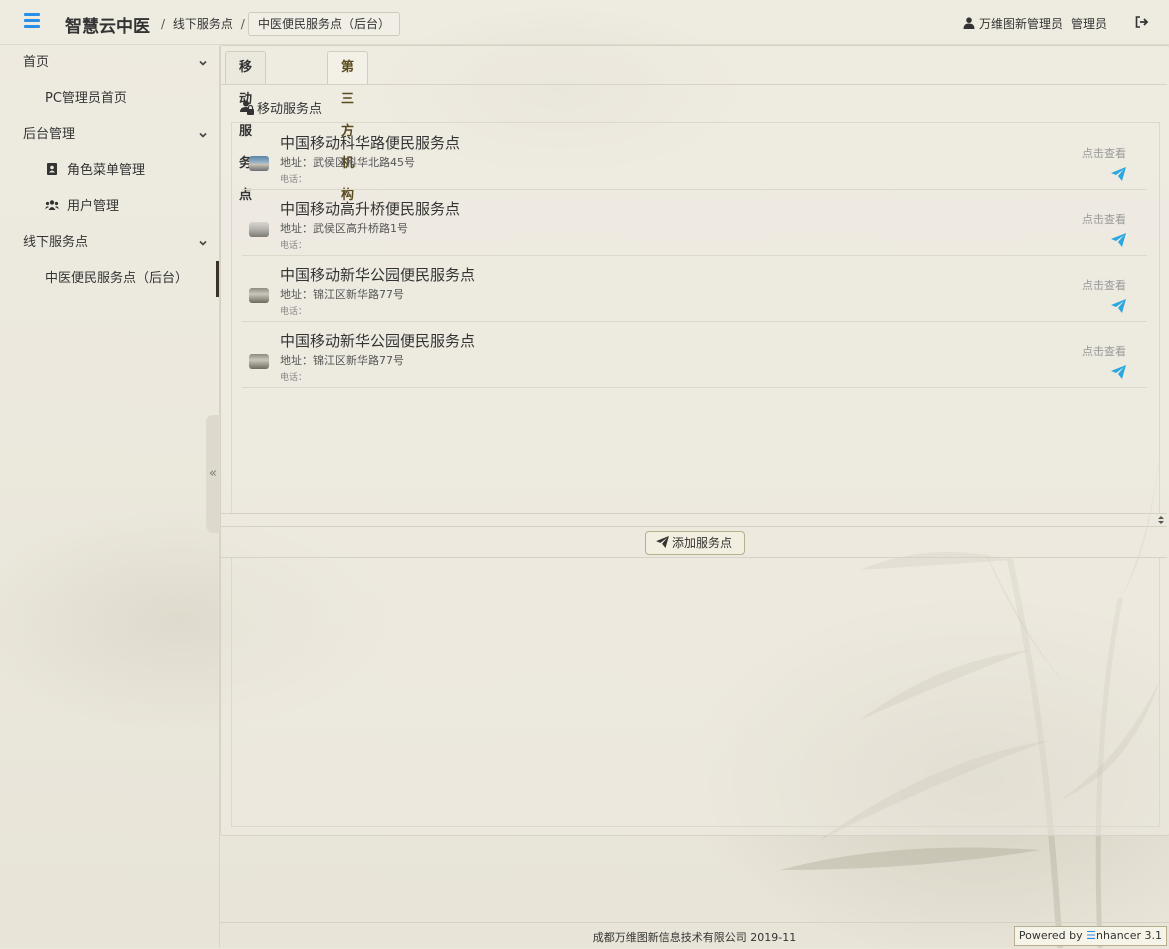 Image resolution: width=1169 pixels, height=949 pixels. What do you see at coordinates (1129, 935) in the screenshot?
I see `powered-brand: nhancer 3.1` at bounding box center [1129, 935].